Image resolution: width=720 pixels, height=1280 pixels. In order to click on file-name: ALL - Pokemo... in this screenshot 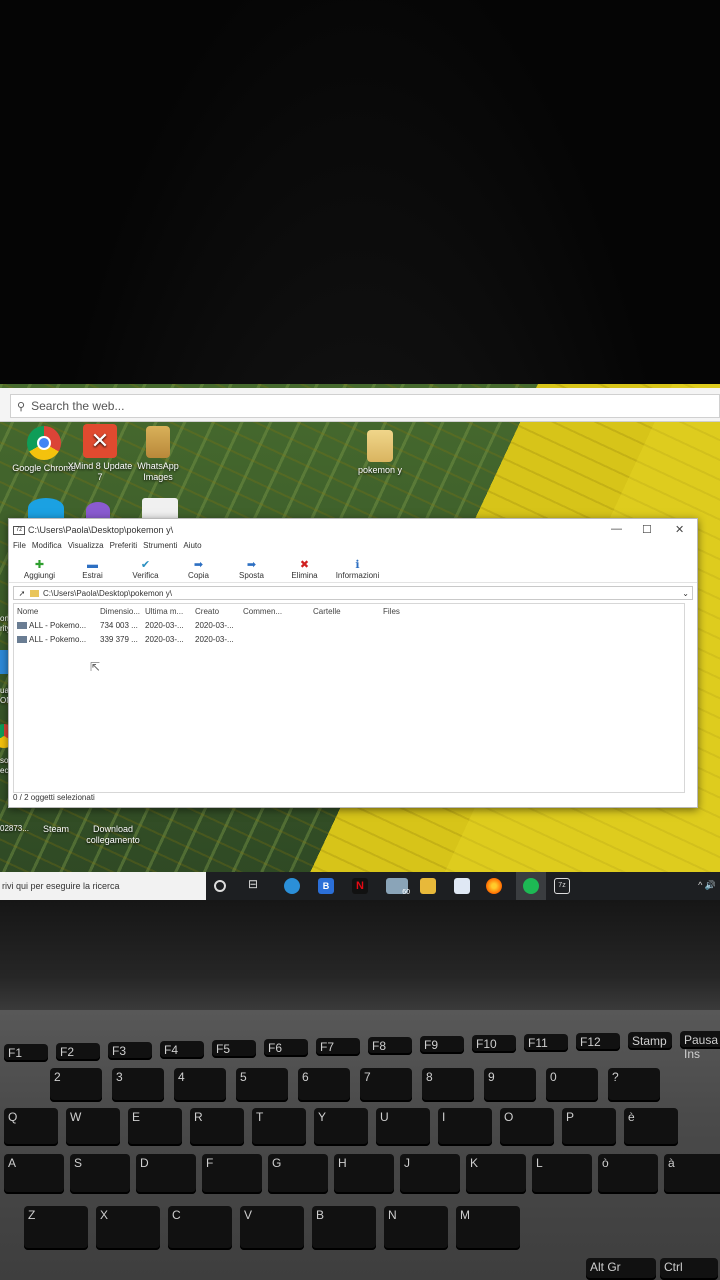, I will do `click(58, 639)`.